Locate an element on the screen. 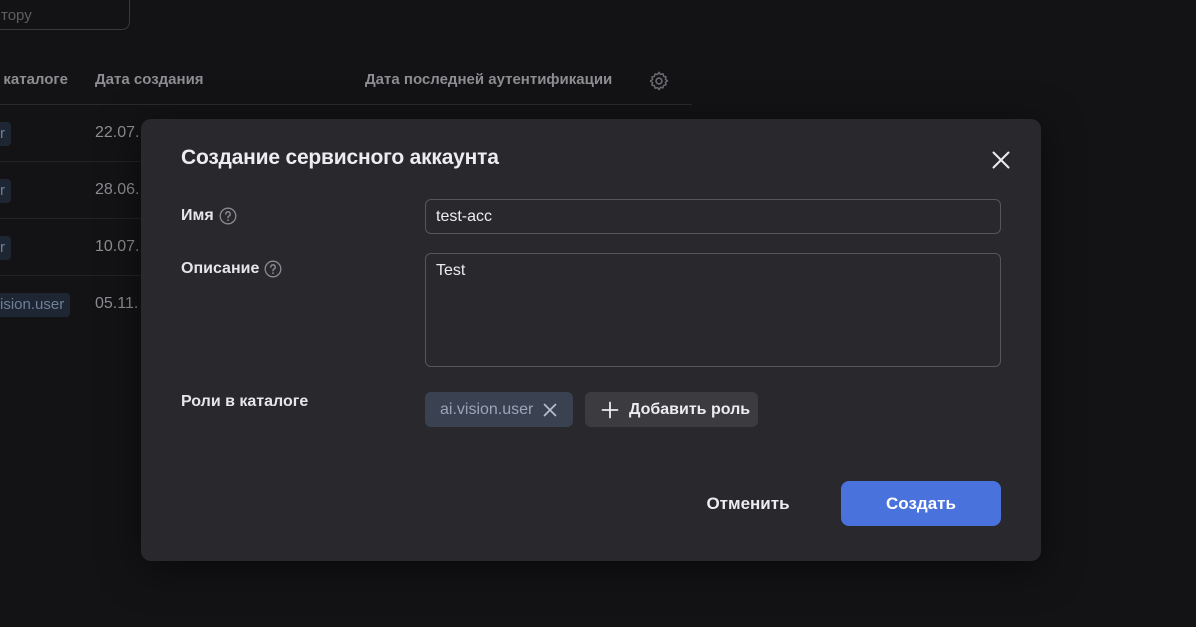 This screenshot has height=627, width=1196. roles-label-text: Роли в каталоге is located at coordinates (245, 401).